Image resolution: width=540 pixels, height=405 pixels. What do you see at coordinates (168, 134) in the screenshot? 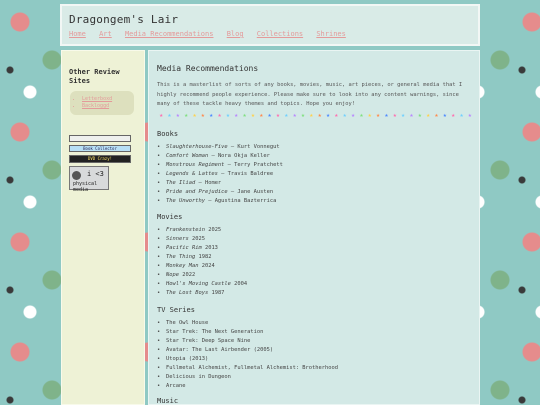
I see `books-heading: Books` at bounding box center [168, 134].